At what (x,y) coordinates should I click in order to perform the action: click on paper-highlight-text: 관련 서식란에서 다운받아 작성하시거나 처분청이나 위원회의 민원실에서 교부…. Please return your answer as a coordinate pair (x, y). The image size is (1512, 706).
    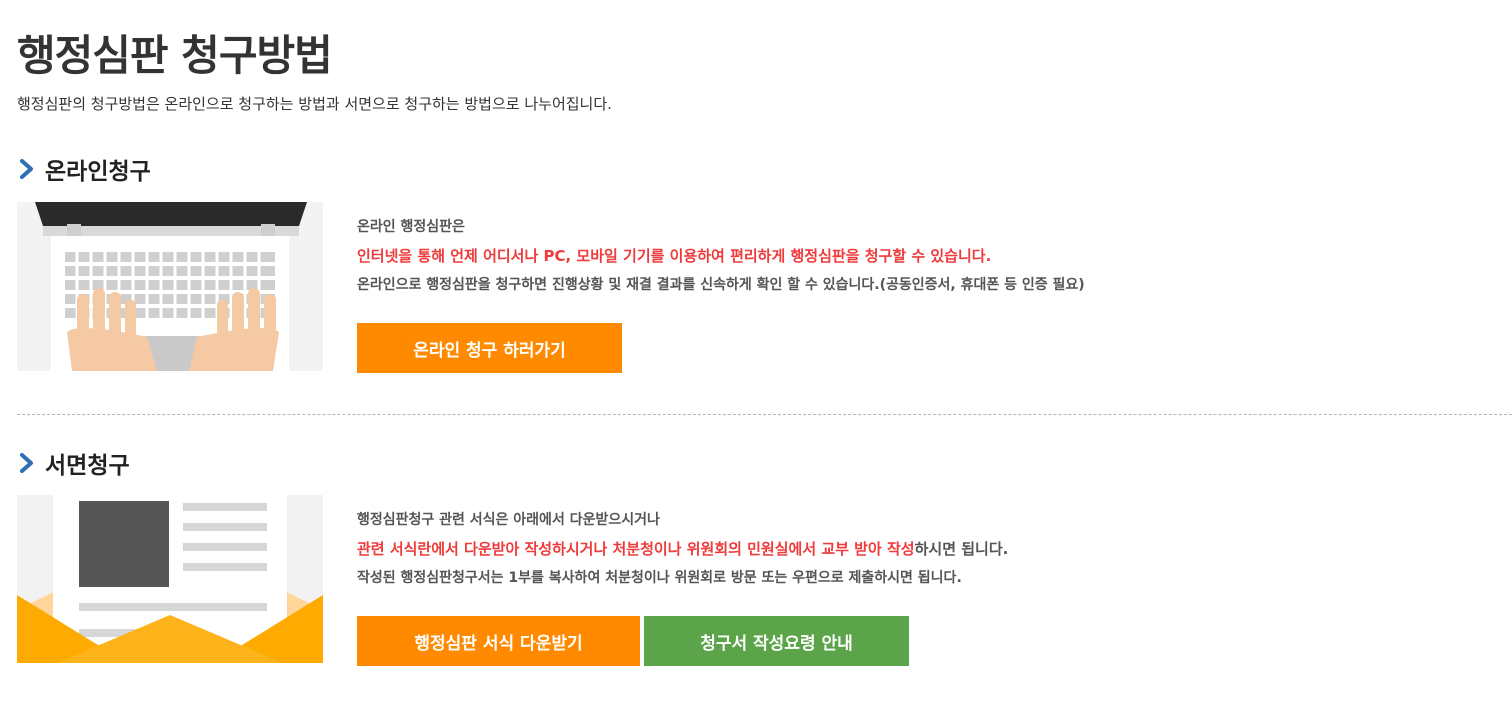
    Looking at the image, I should click on (636, 549).